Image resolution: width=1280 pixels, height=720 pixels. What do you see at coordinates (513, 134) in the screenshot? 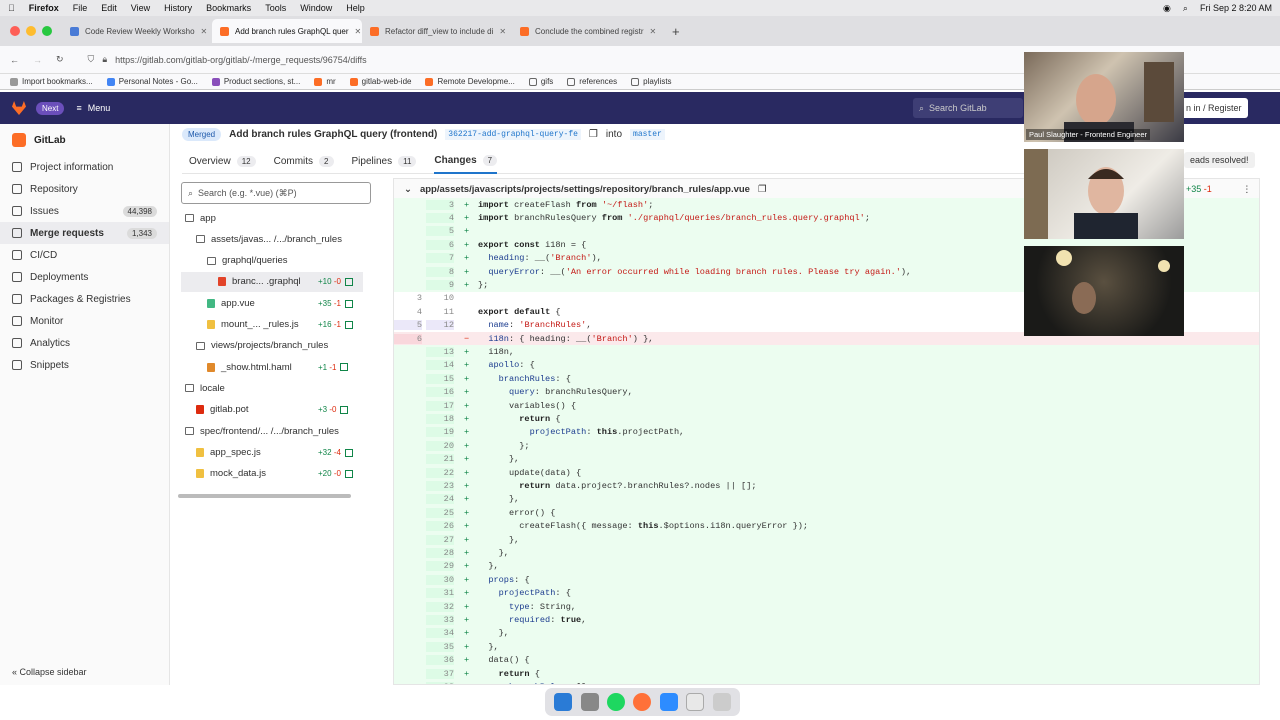
I see `source-branch: 362217-add-graphql-query-fe` at bounding box center [513, 134].